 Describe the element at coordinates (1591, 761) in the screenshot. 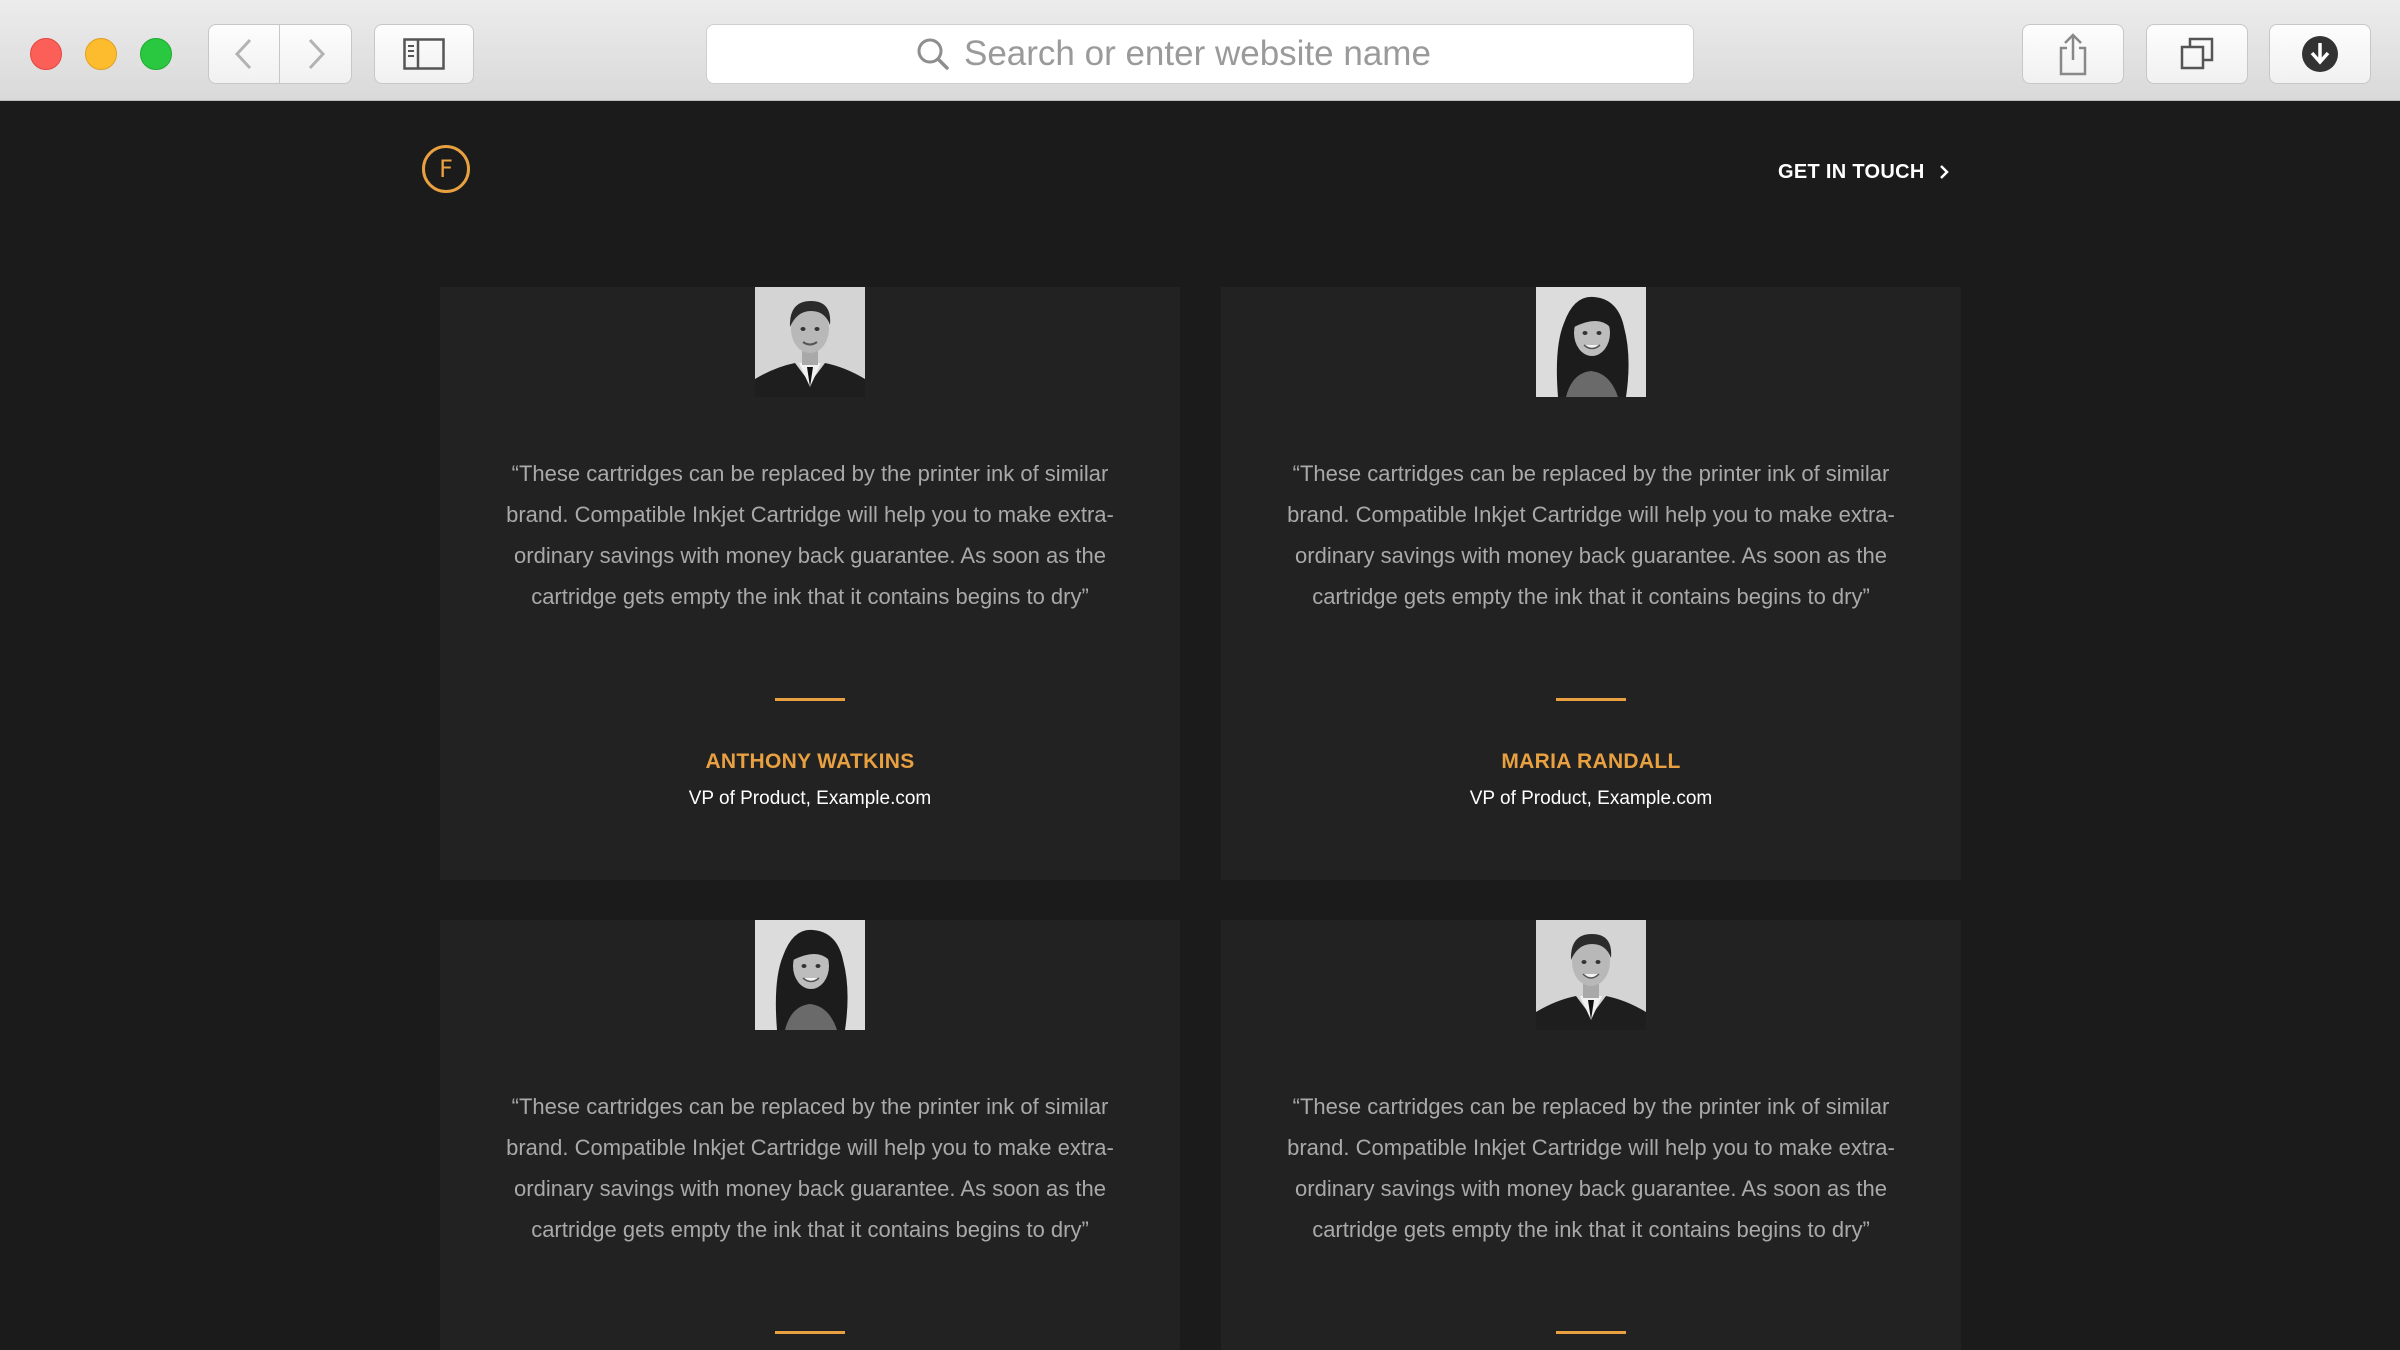

I see `testimonial-author-name: MARIA RANDALL` at that location.